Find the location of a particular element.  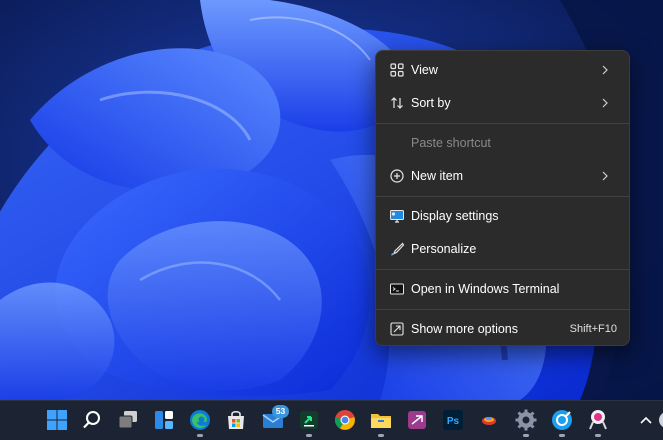

menu-item-label: New item is located at coordinates (437, 176).